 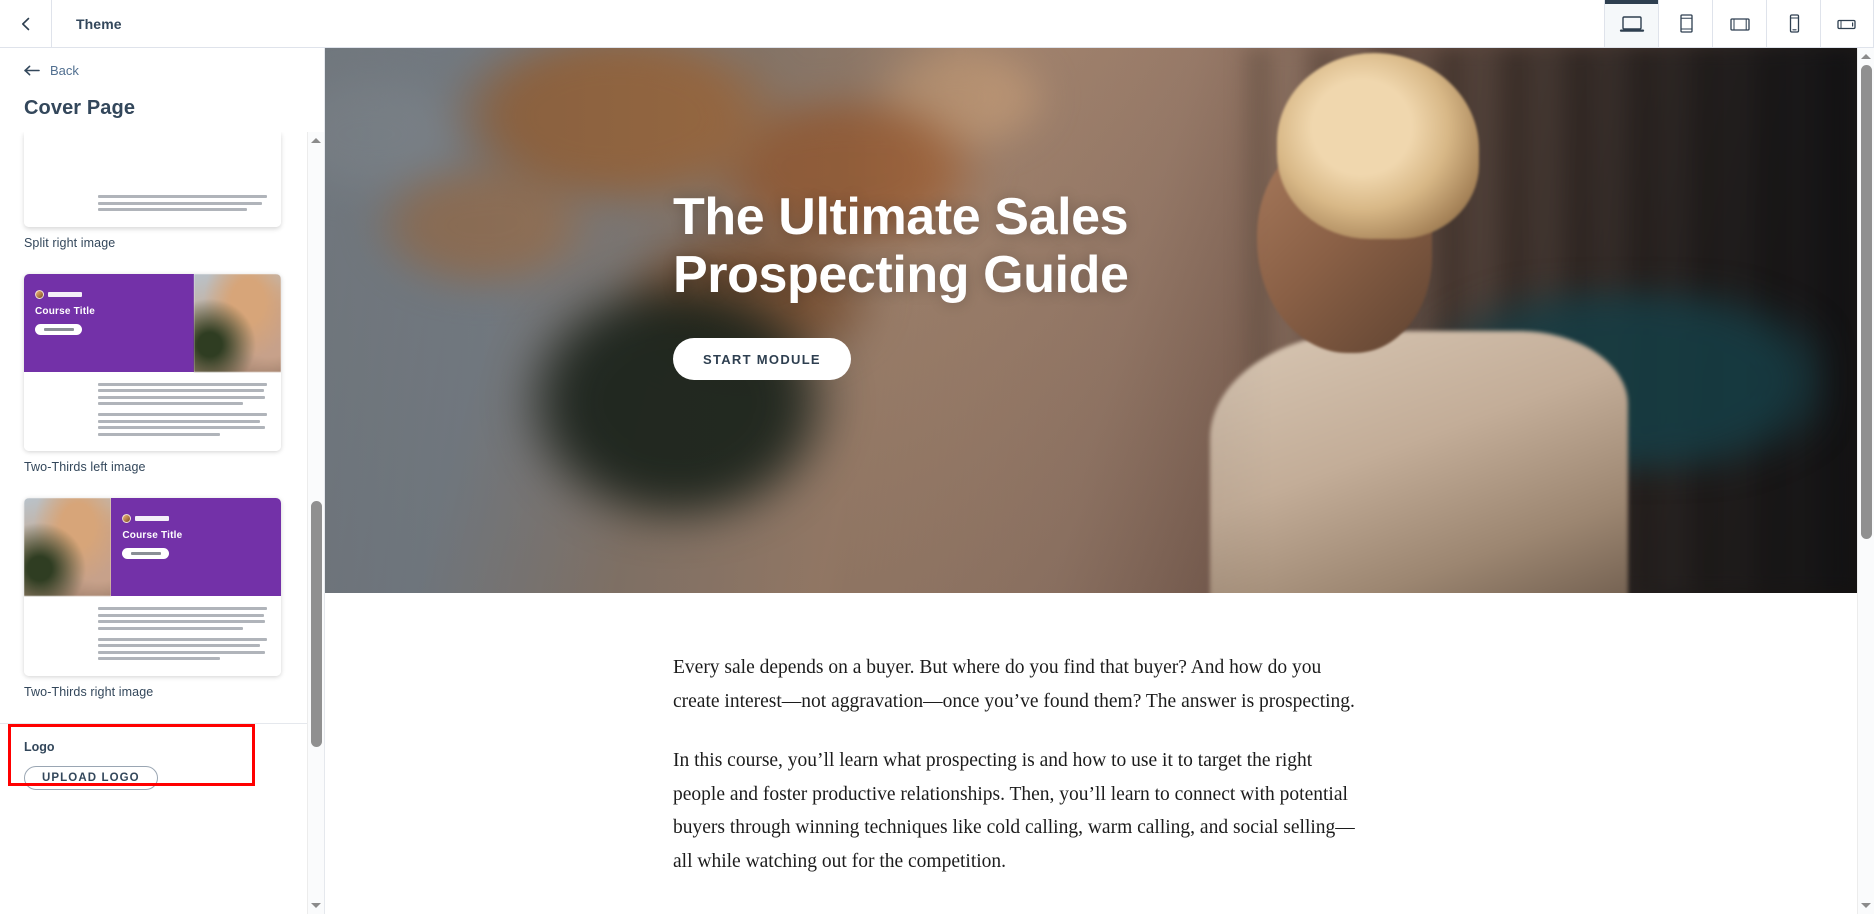 I want to click on sidebar-header: Back Cover Page, so click(x=162, y=84).